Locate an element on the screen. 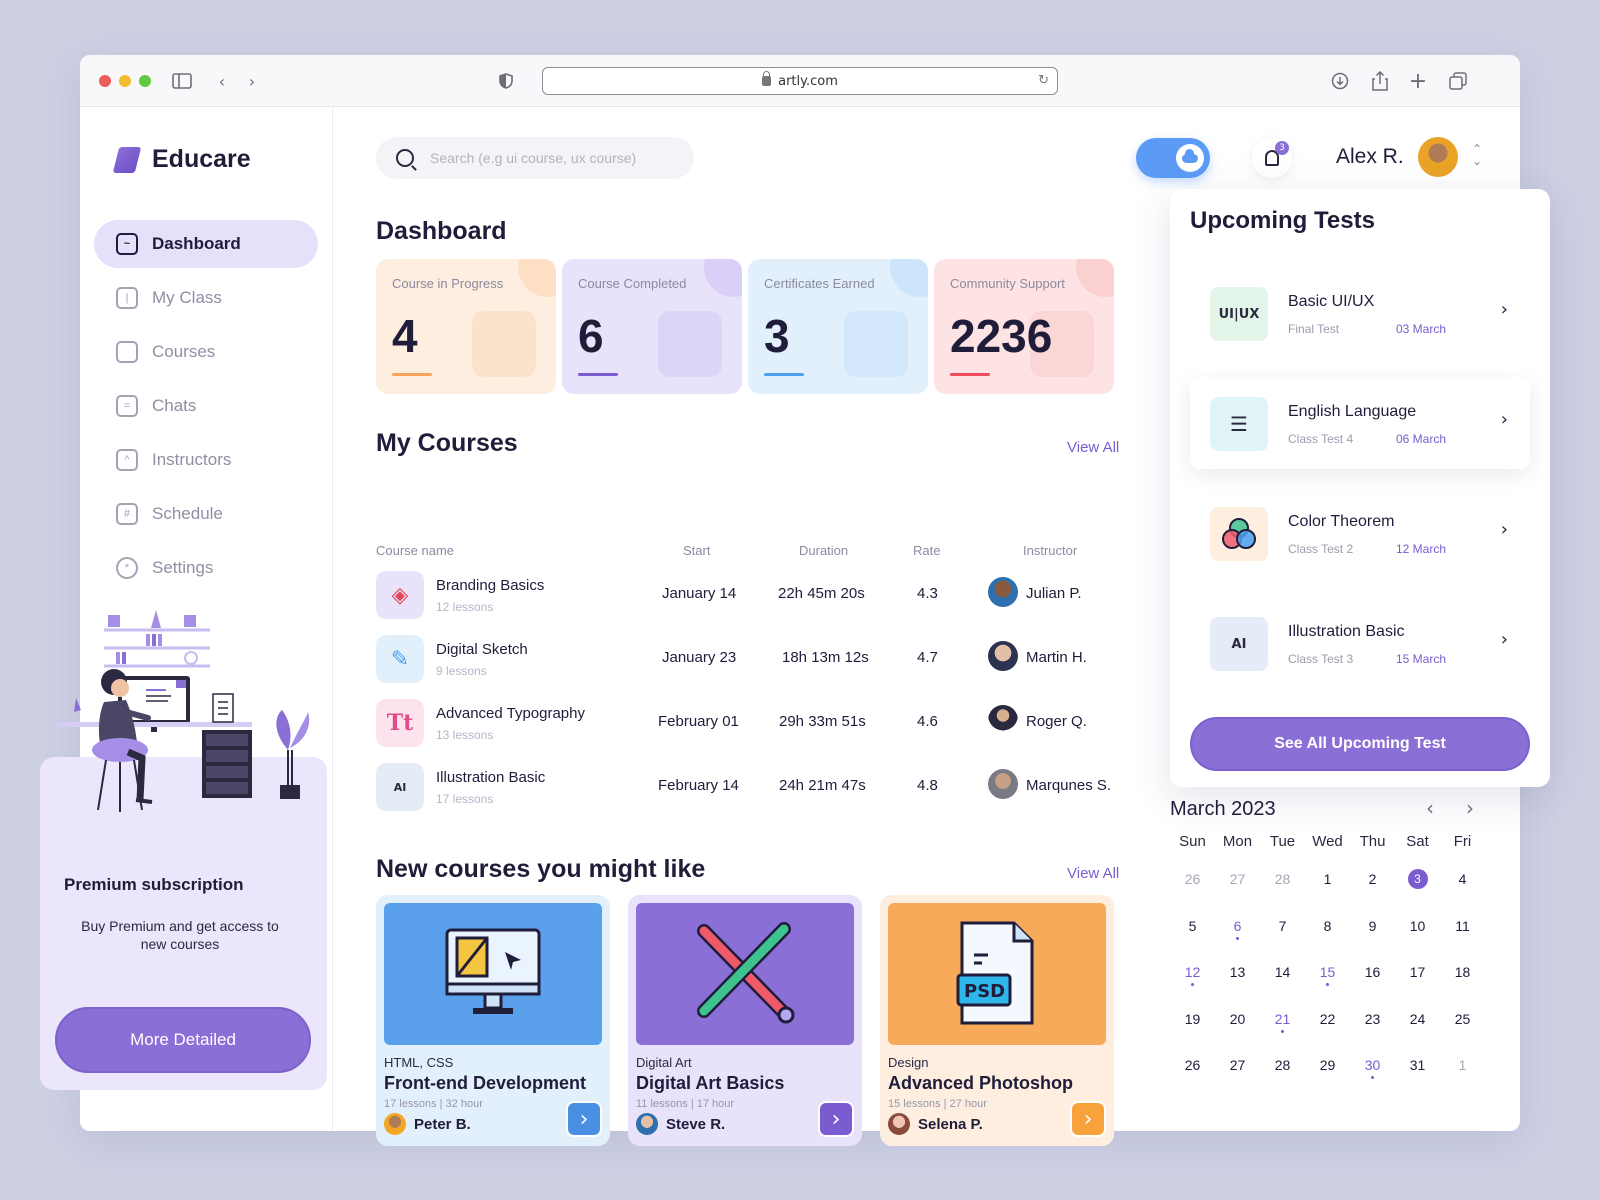 Image resolution: width=1600 pixels, height=1200 pixels. address-bar: artly.com ↻ is located at coordinates (800, 81).